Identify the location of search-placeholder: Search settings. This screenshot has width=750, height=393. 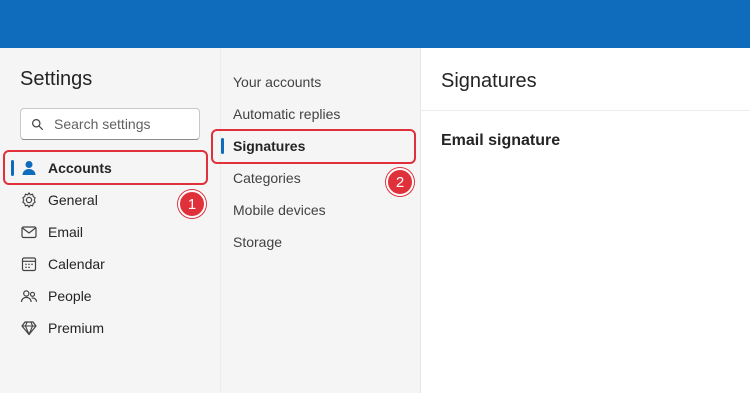
(102, 124).